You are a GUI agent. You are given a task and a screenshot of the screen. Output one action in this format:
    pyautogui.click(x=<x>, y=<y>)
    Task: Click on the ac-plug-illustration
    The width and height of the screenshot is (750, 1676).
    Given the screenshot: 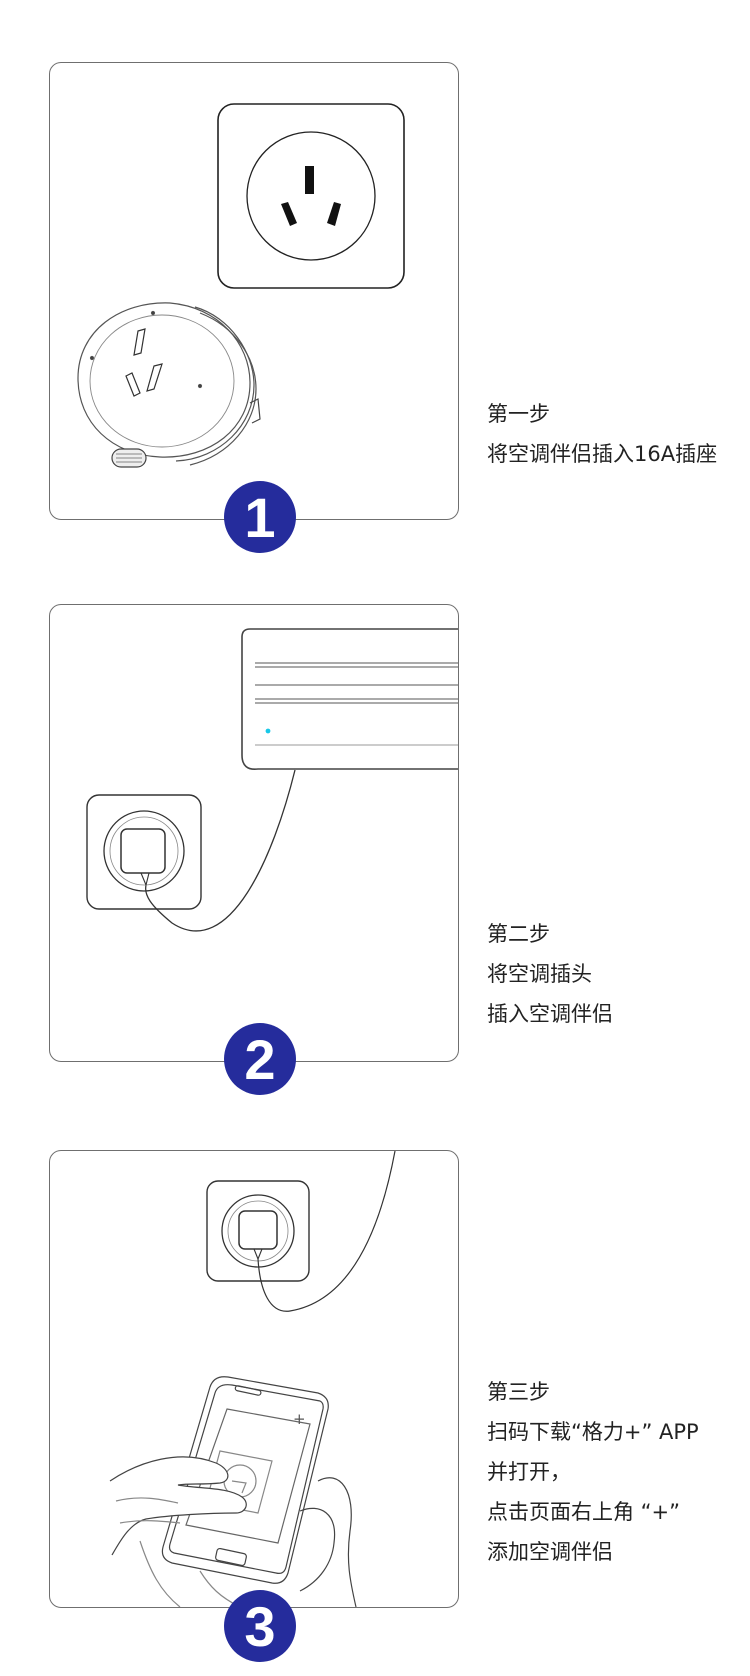 What is the action you would take?
    pyautogui.click(x=272, y=780)
    